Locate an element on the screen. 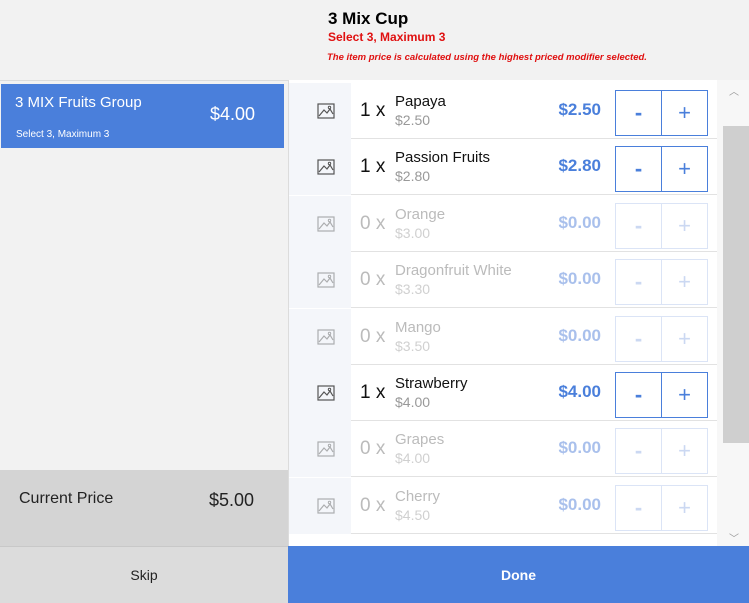  modifier-row: 1 x Strawberry $4.00 $4.00- + is located at coordinates (503, 393).